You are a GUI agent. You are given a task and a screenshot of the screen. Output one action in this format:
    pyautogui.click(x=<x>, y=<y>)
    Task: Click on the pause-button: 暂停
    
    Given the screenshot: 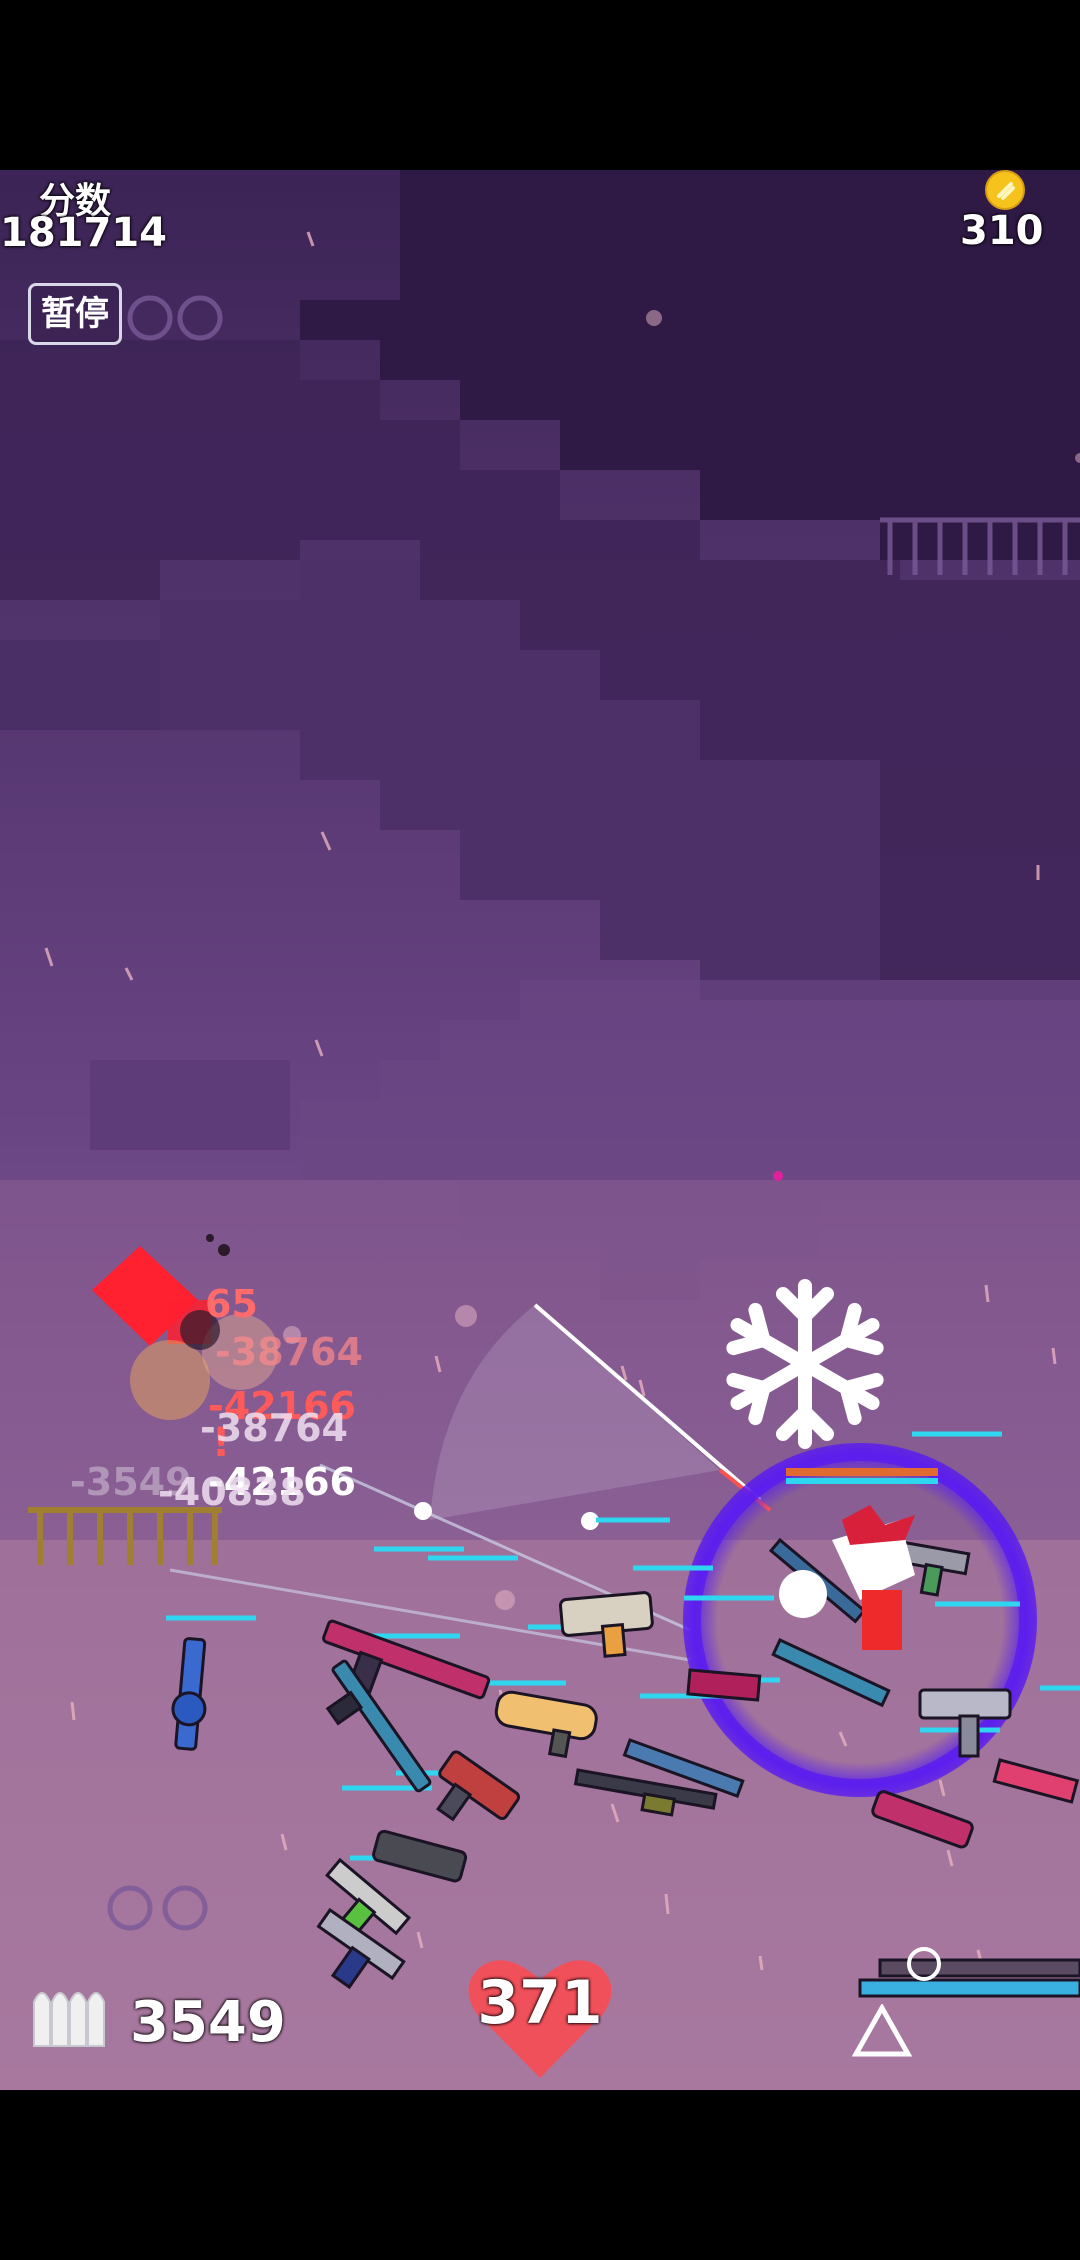 What is the action you would take?
    pyautogui.click(x=75, y=314)
    